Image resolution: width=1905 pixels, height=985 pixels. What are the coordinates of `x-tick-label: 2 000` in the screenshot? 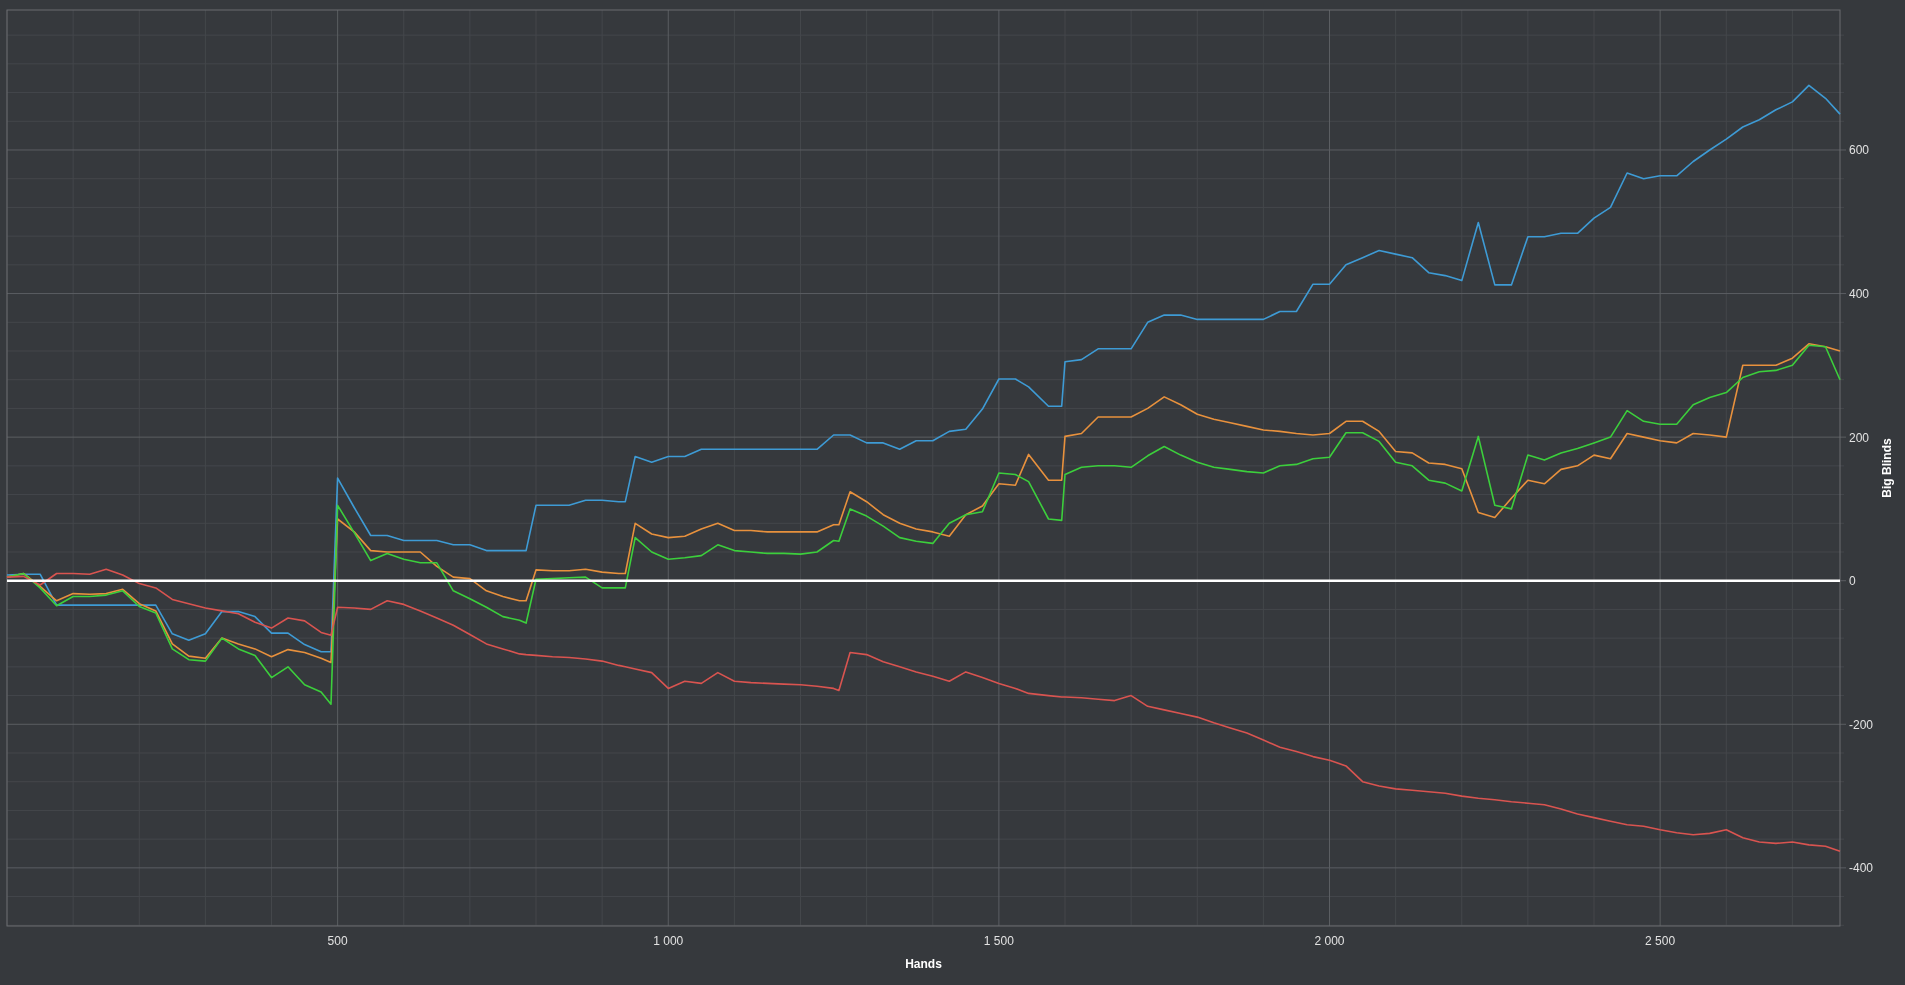 It's located at (1329, 941).